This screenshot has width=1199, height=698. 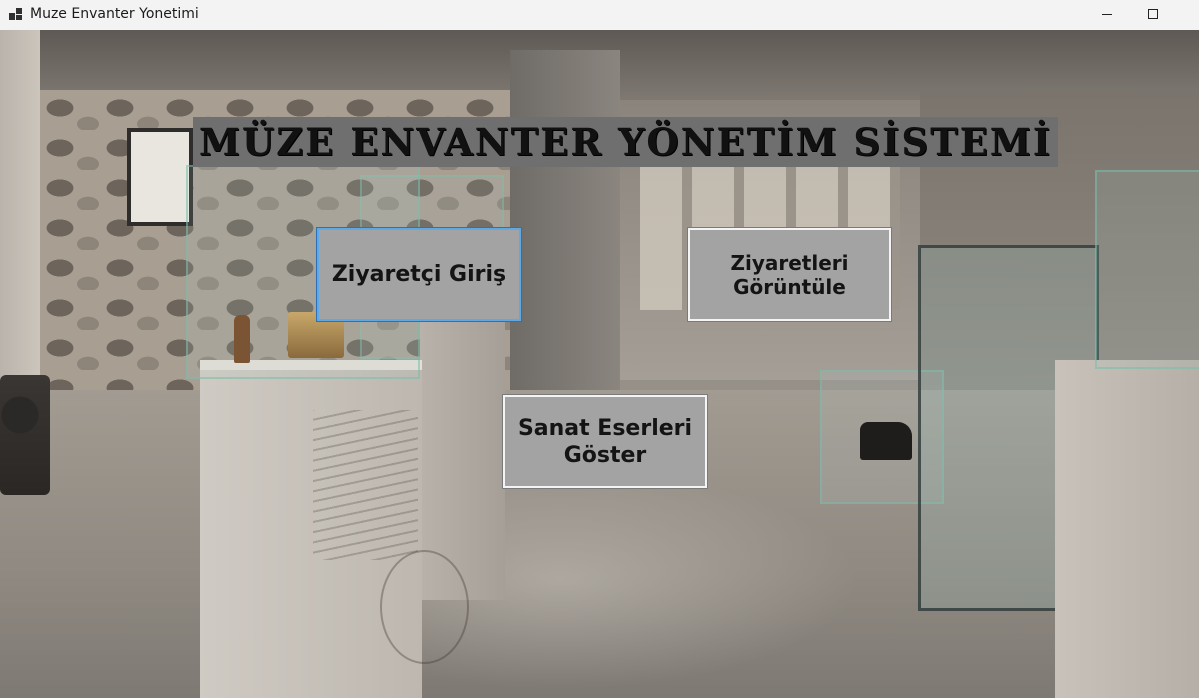 I want to click on app-window-icon, so click(x=15, y=14).